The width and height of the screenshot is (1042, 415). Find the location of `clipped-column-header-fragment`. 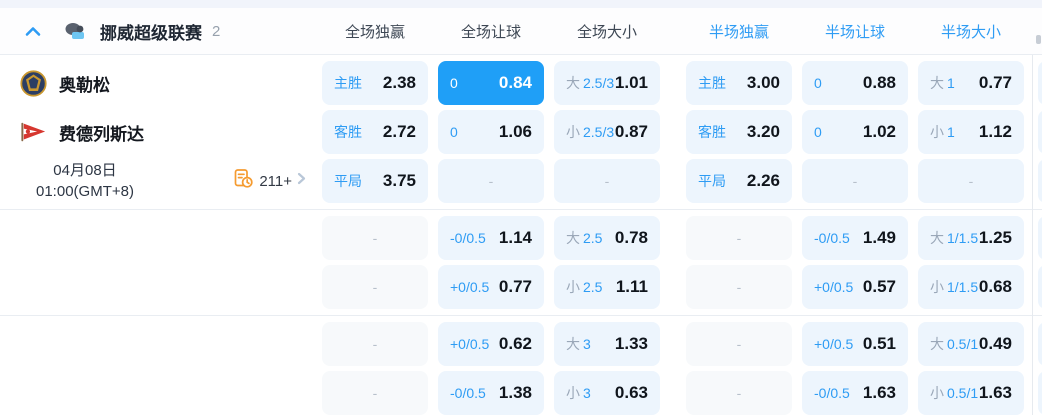

clipped-column-header-fragment is located at coordinates (1038, 39).